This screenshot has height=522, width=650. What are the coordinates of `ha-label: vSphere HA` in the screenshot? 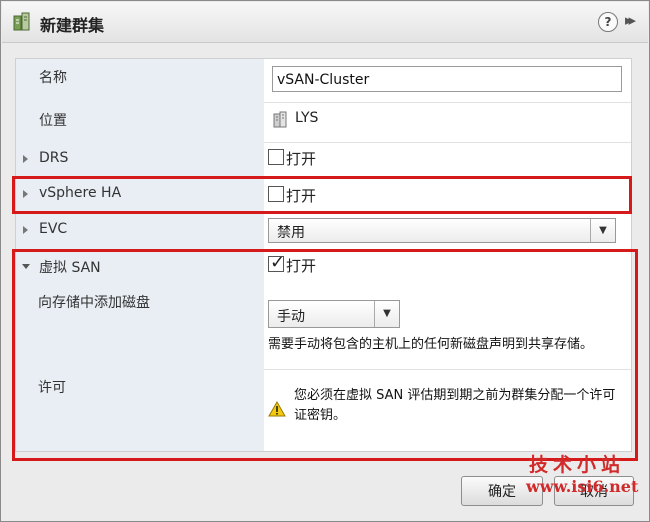 It's located at (80, 193).